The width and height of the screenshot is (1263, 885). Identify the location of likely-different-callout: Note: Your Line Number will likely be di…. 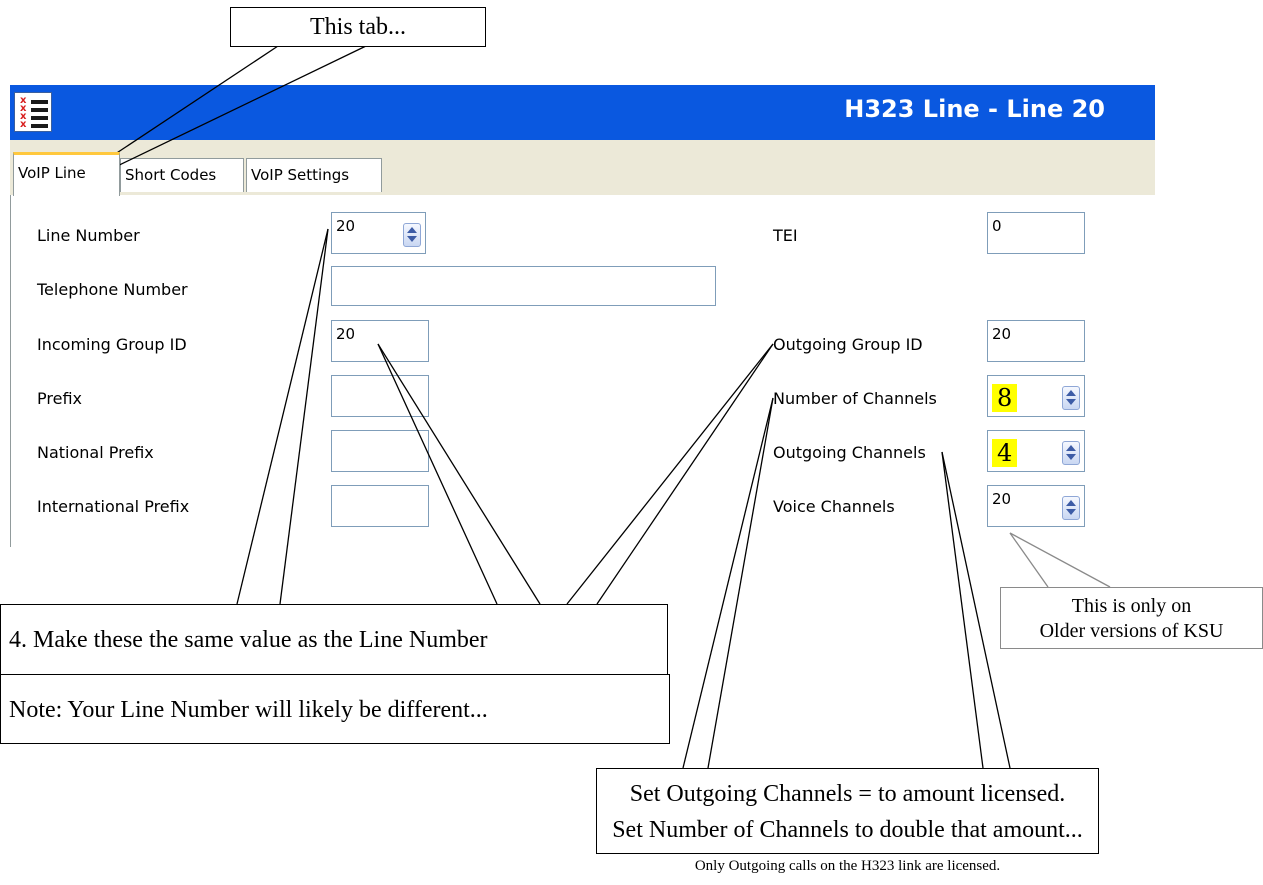
(335, 709).